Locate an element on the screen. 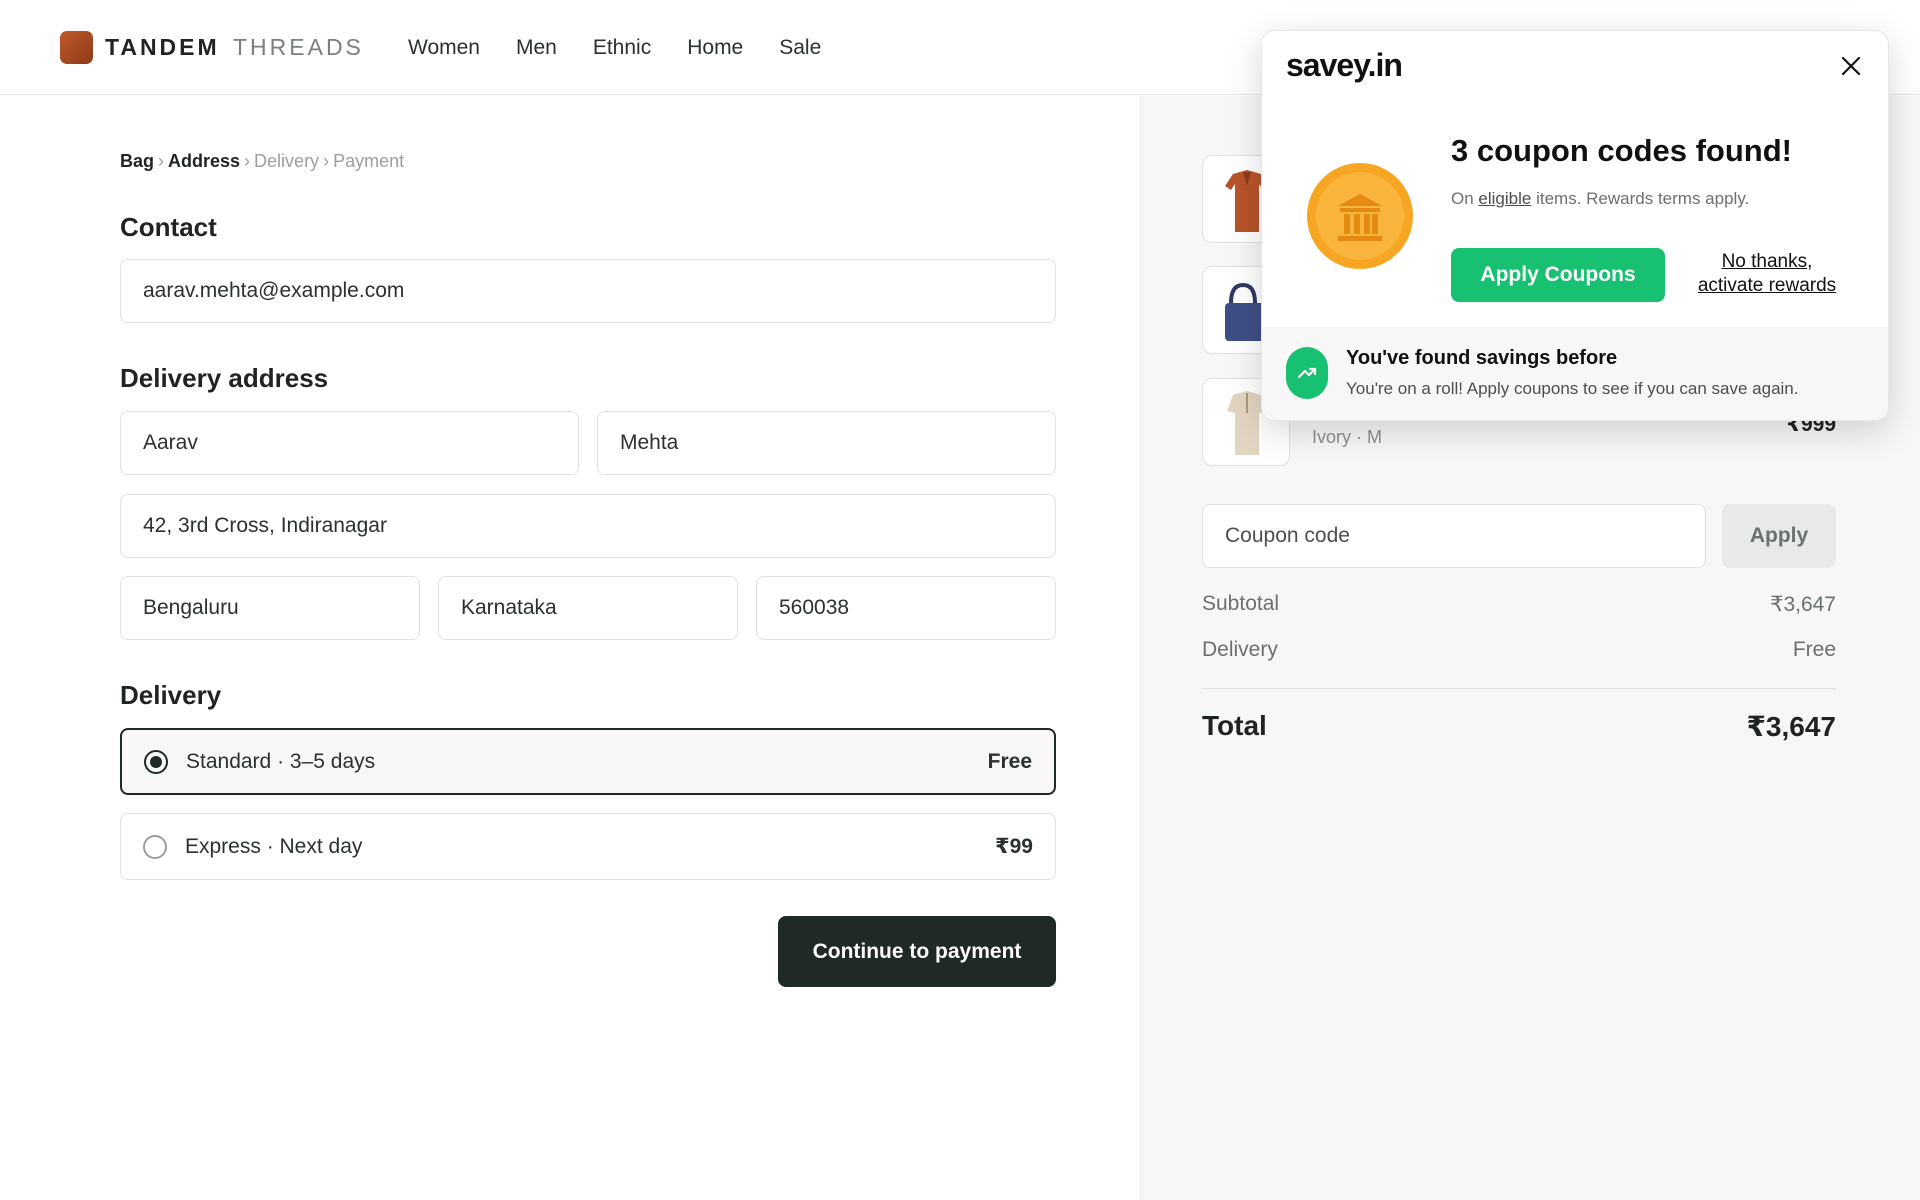  coupon-apply-button: Apply is located at coordinates (1779, 536).